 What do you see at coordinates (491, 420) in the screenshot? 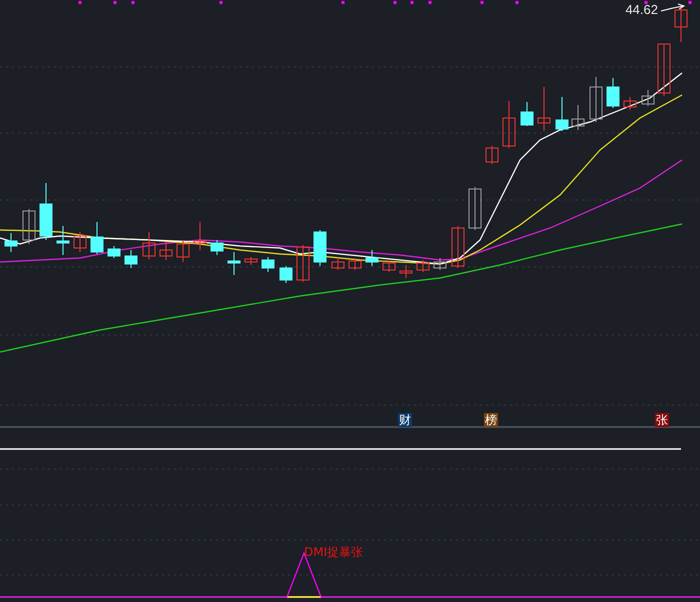
I see `event-marker: 榜` at bounding box center [491, 420].